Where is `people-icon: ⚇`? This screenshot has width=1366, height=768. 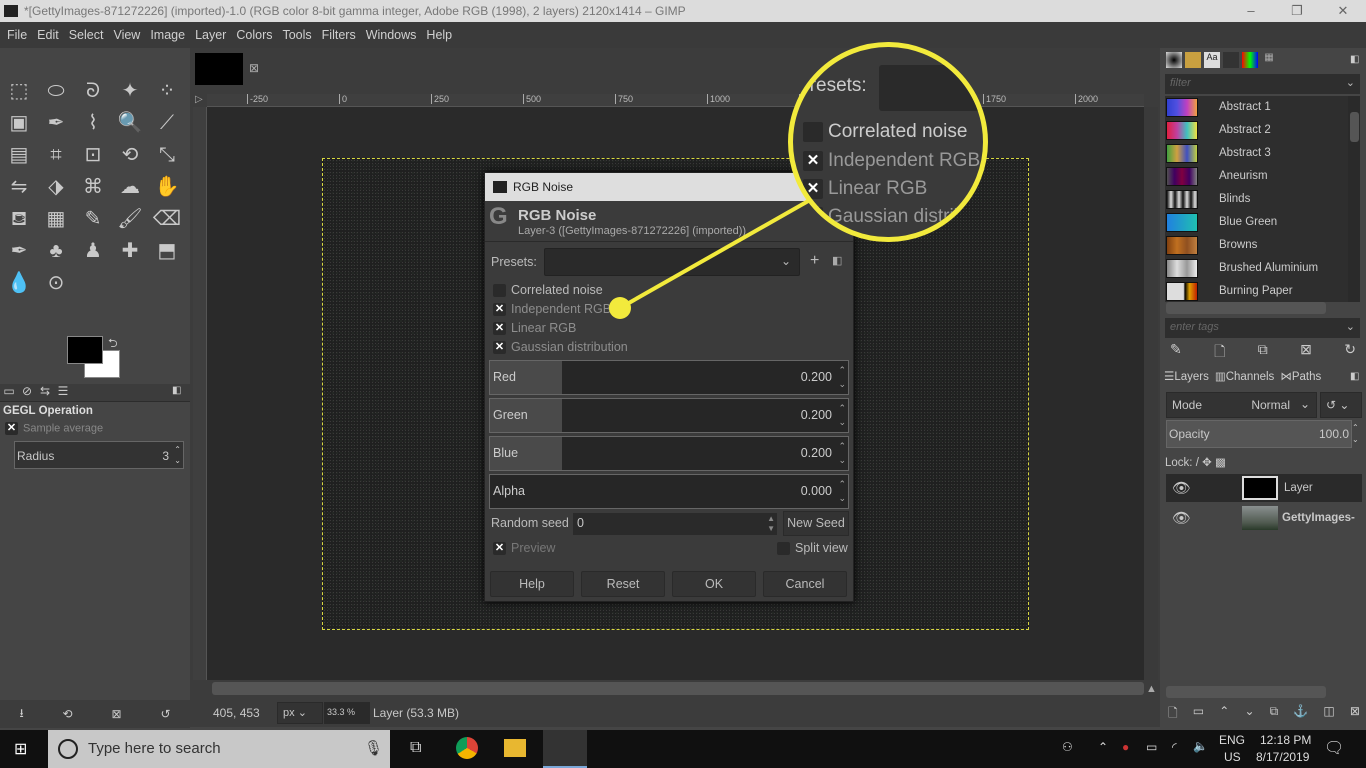
people-icon: ⚇ is located at coordinates (1067, 747).